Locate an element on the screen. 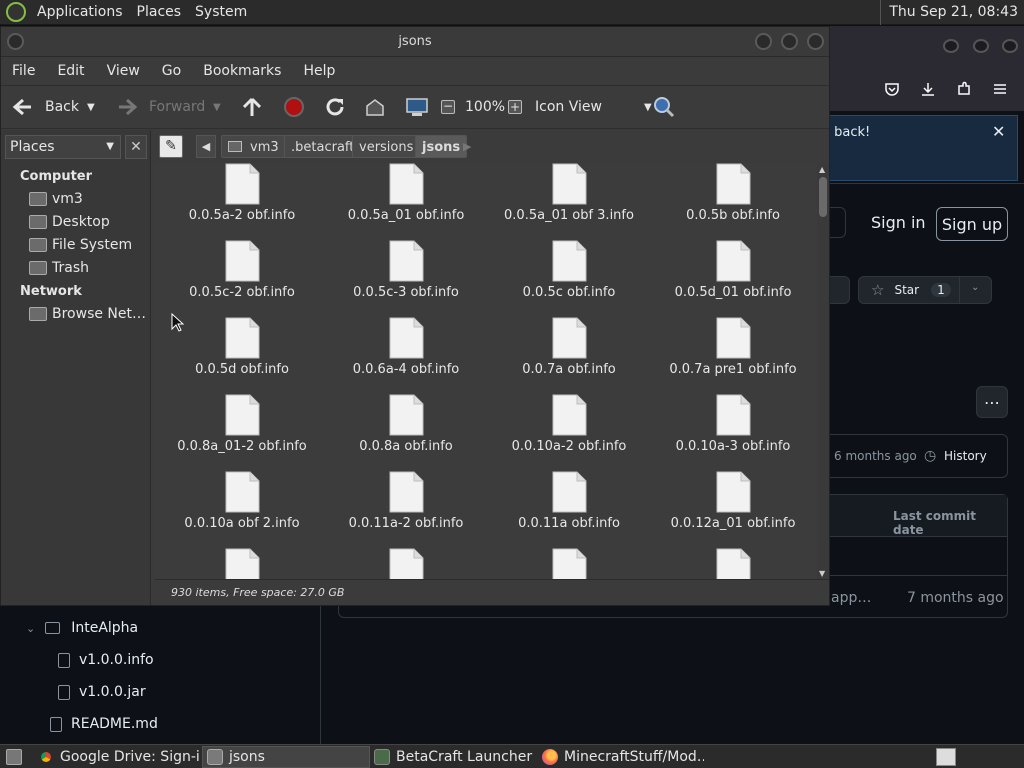 The height and width of the screenshot is (768, 1024). sidebar-type-select: Places ▼ is located at coordinates (63, 147).